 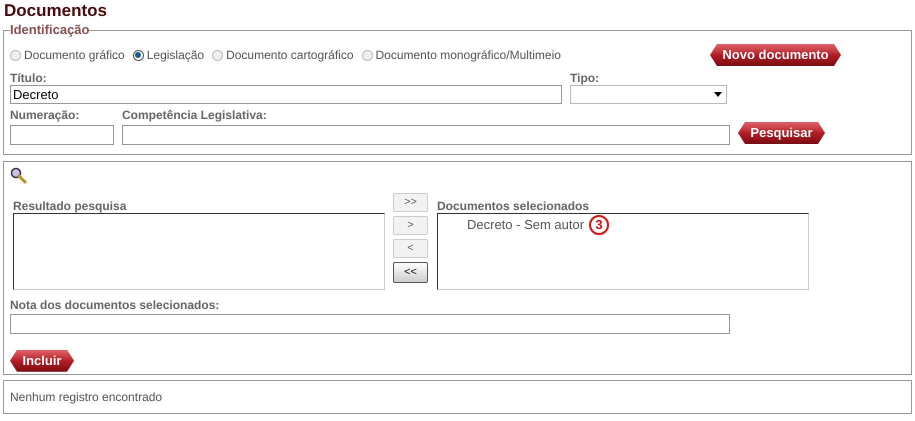 What do you see at coordinates (623, 251) in the screenshot?
I see `selected-documents-list: Decreto - Sem autor 3` at bounding box center [623, 251].